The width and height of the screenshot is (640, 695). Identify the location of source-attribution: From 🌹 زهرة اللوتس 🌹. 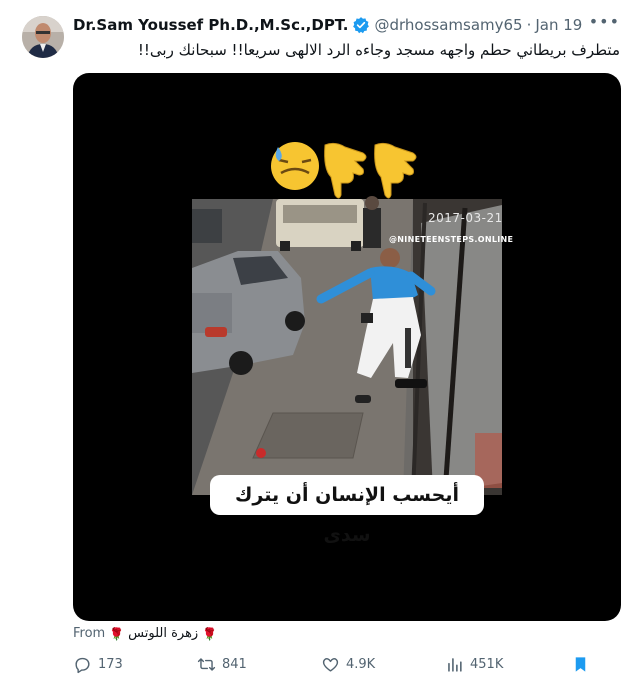
(145, 633).